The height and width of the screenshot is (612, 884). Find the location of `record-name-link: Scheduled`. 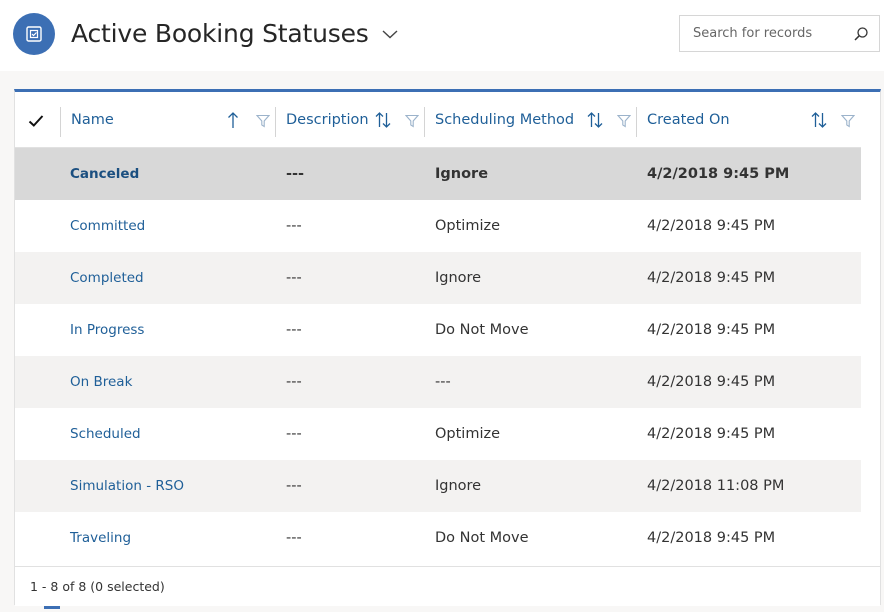

record-name-link: Scheduled is located at coordinates (105, 434).